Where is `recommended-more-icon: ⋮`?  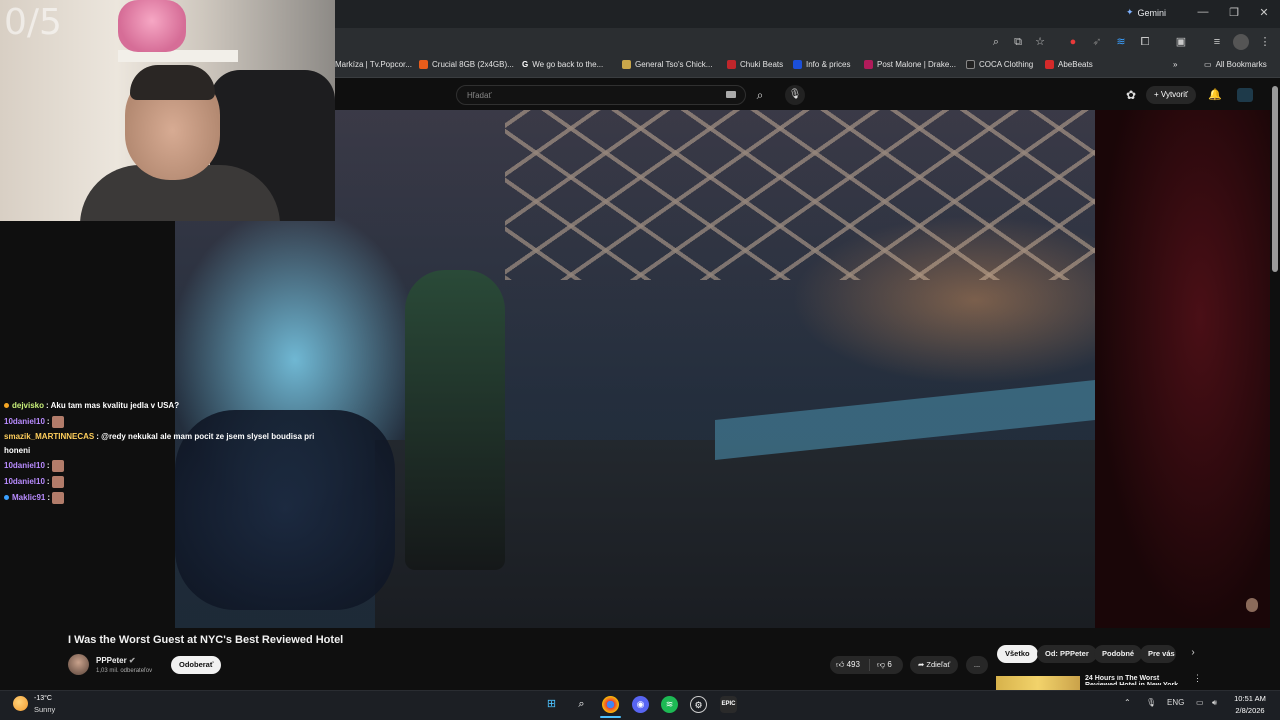
recommended-more-icon: ⋮ is located at coordinates (1197, 678).